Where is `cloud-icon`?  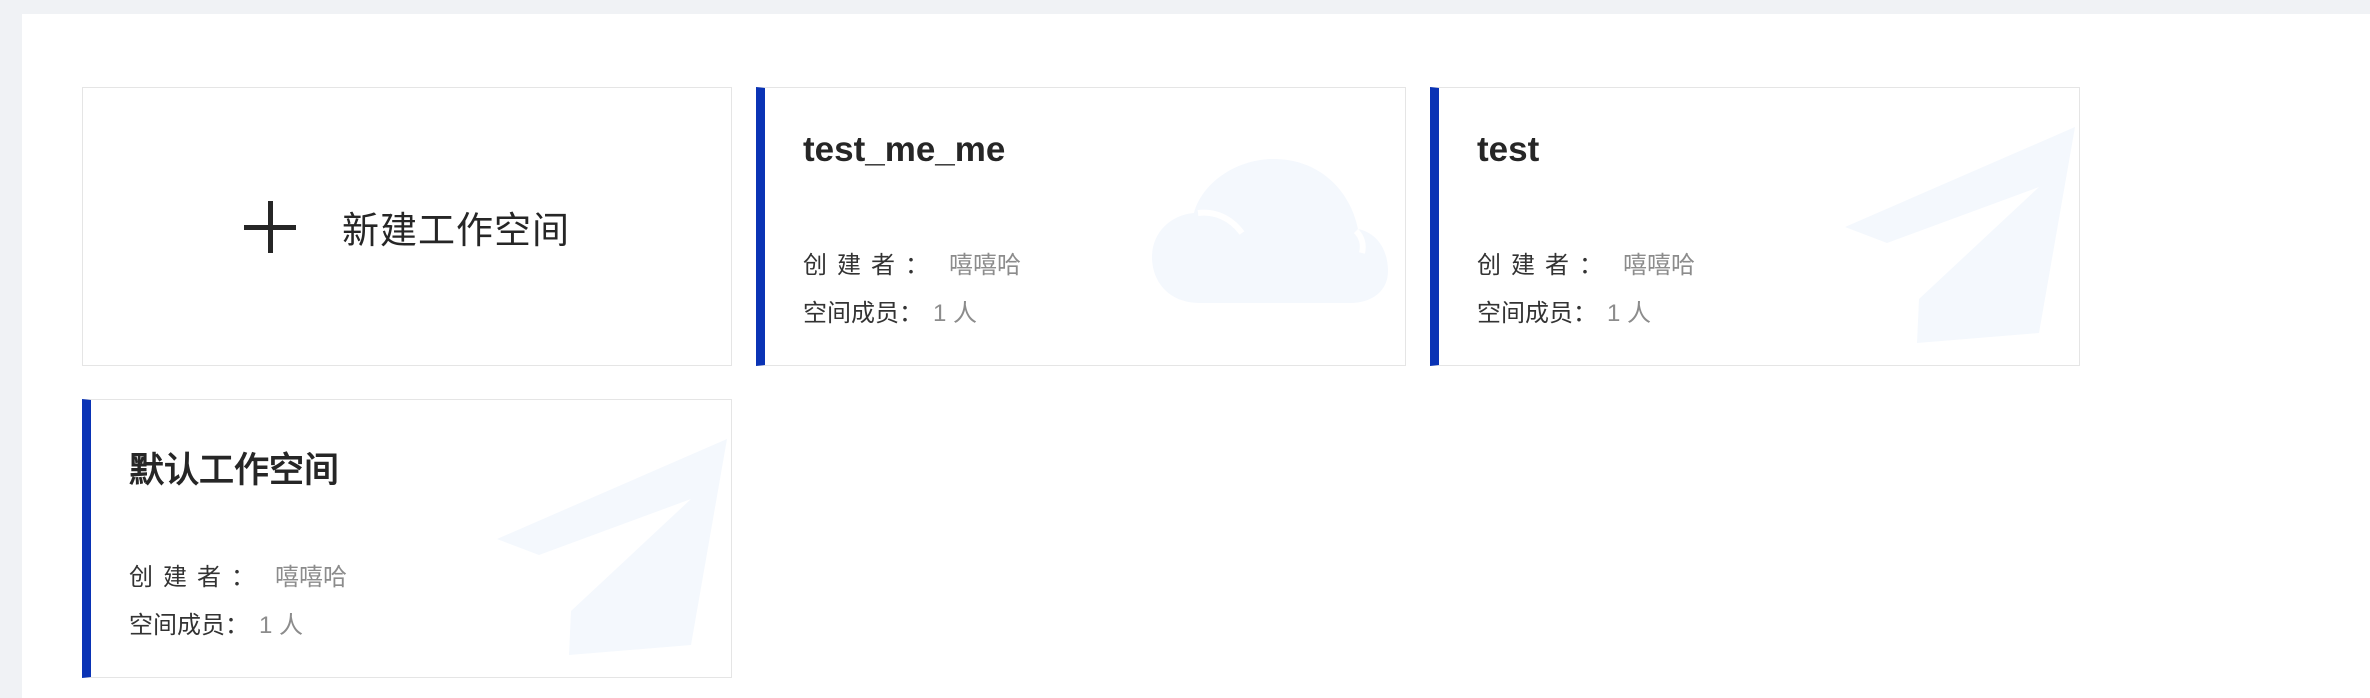
cloud-icon is located at coordinates (1270, 231).